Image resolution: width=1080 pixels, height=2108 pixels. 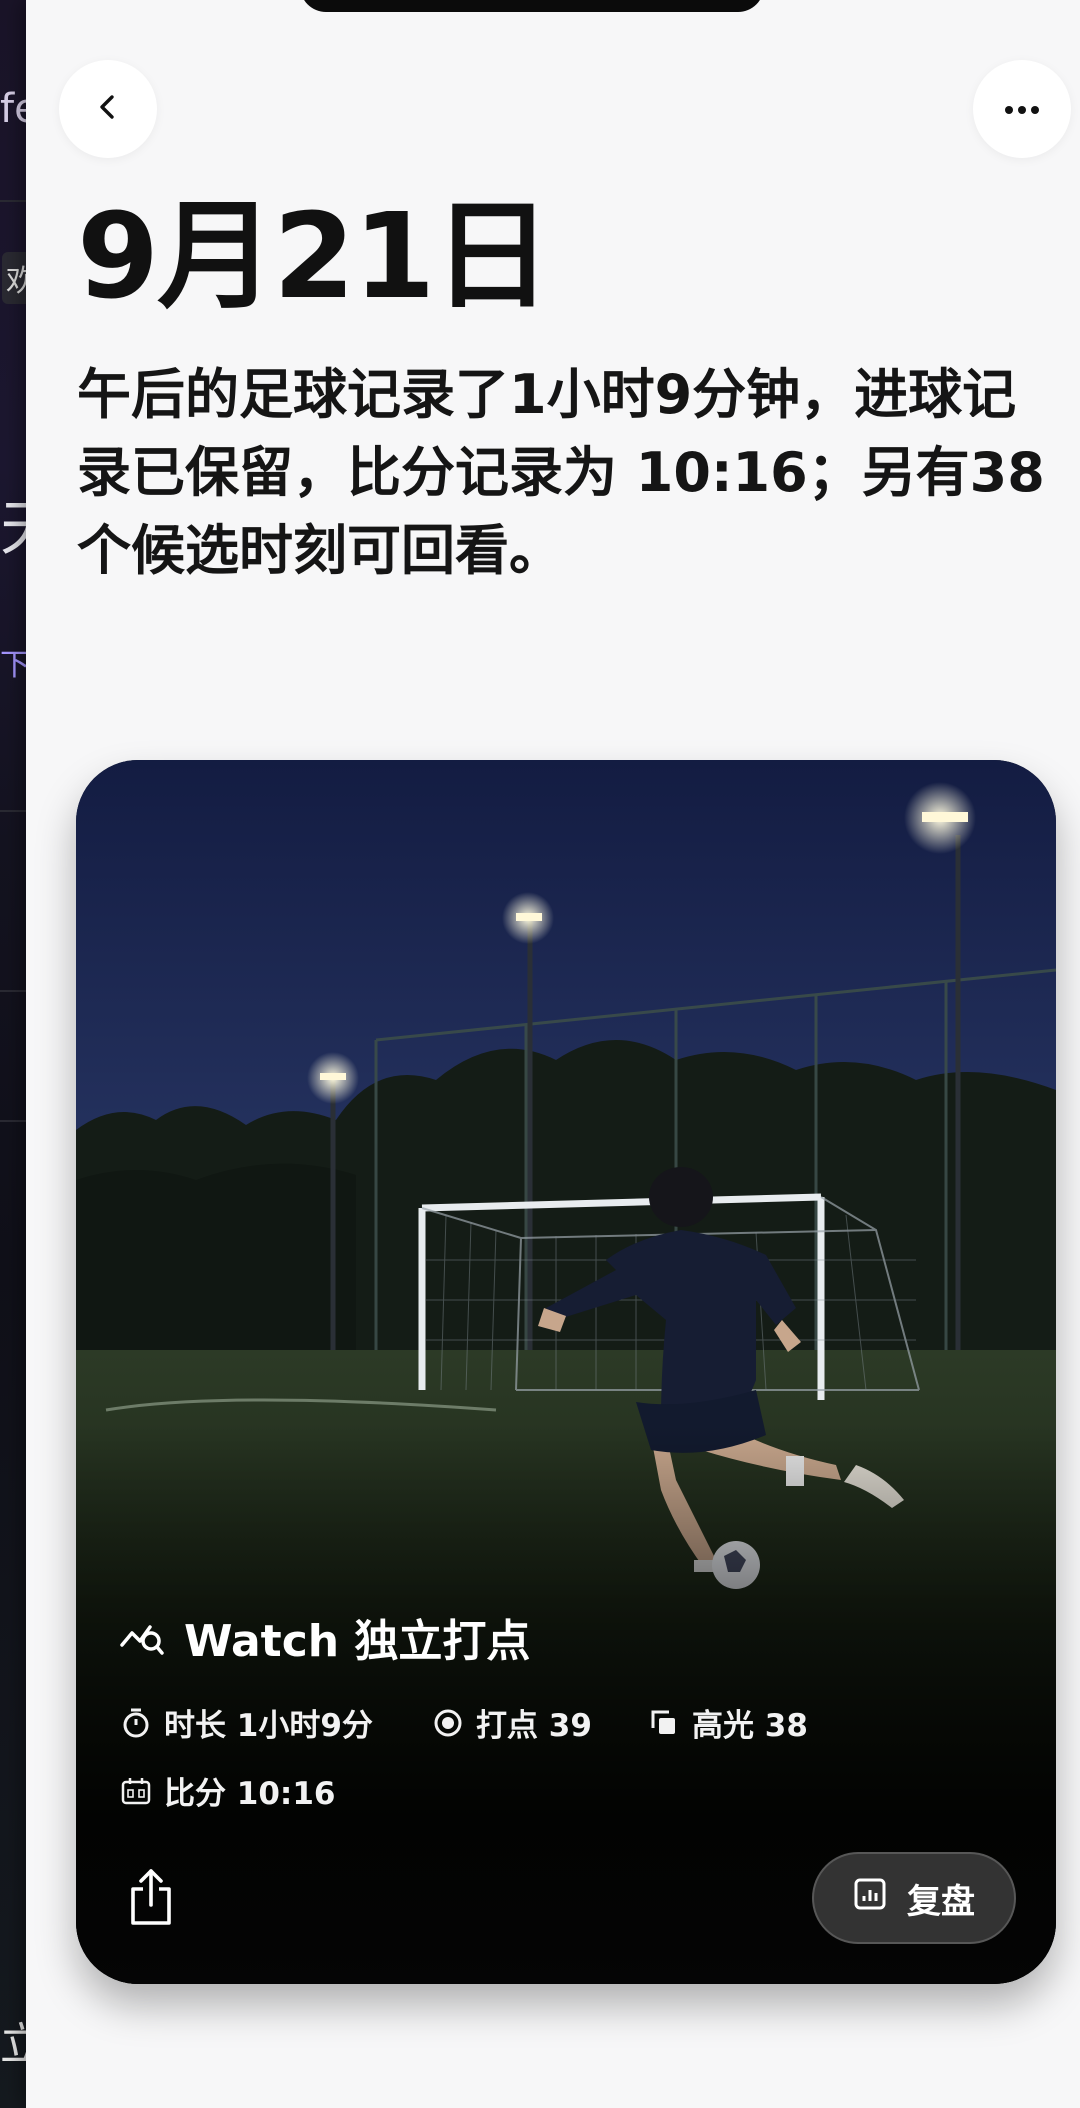 I want to click on stat-highlights-text: 高光 38, so click(x=750, y=1726).